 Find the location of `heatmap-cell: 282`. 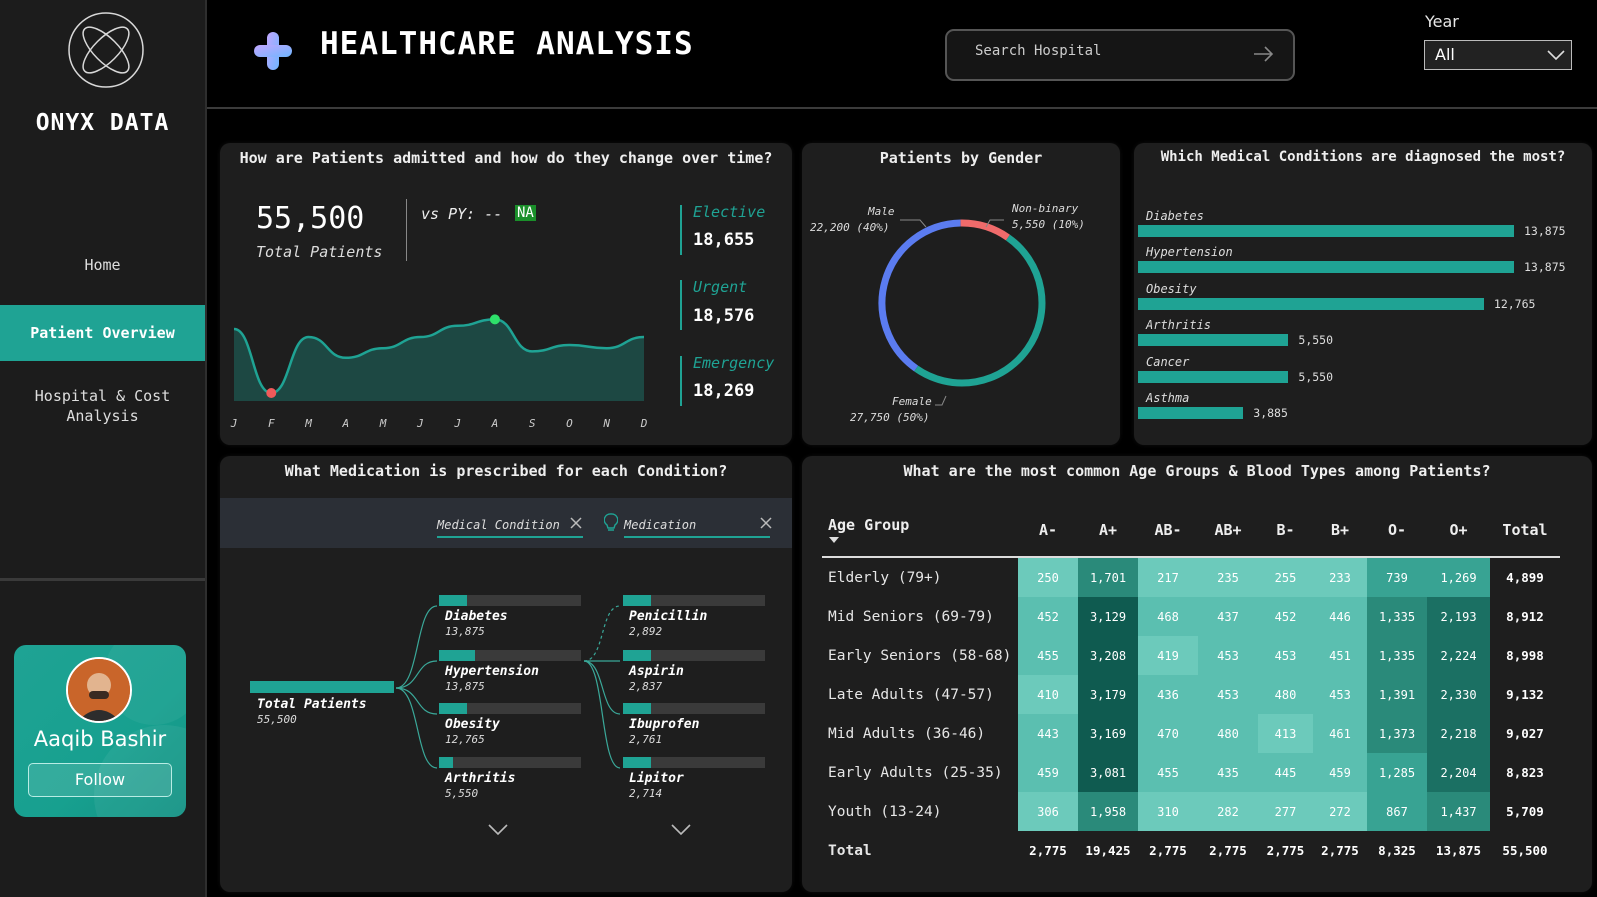

heatmap-cell: 282 is located at coordinates (1228, 811).